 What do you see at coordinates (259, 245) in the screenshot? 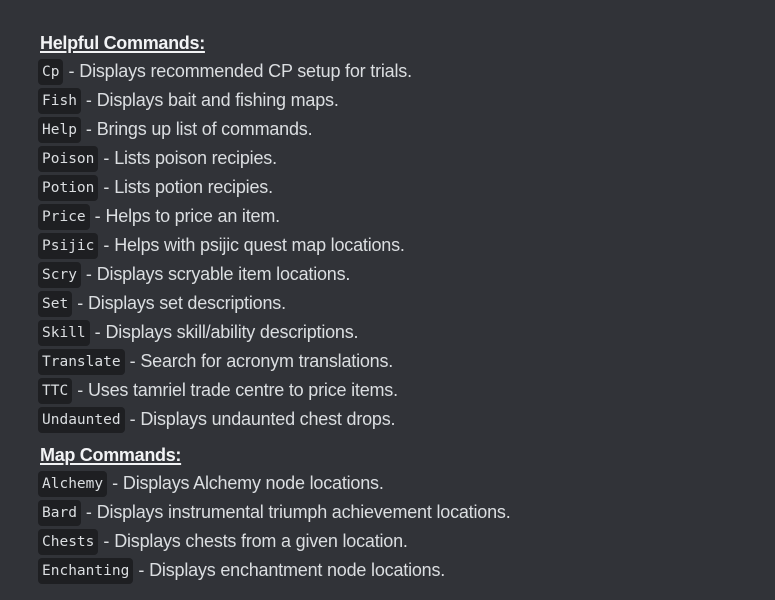
I see `command-description: Helps with psijic quest map locations.` at bounding box center [259, 245].